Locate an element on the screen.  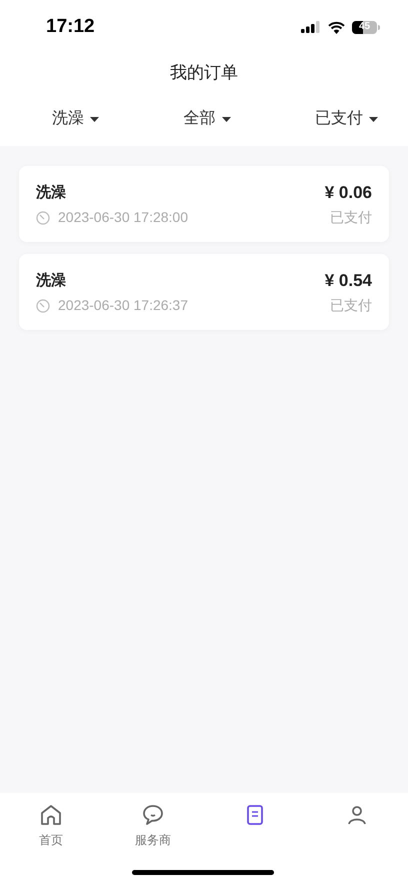
order-card: 洗澡 ¥ 0.54 2023-06-30 17:26:37 已支付 is located at coordinates (204, 292).